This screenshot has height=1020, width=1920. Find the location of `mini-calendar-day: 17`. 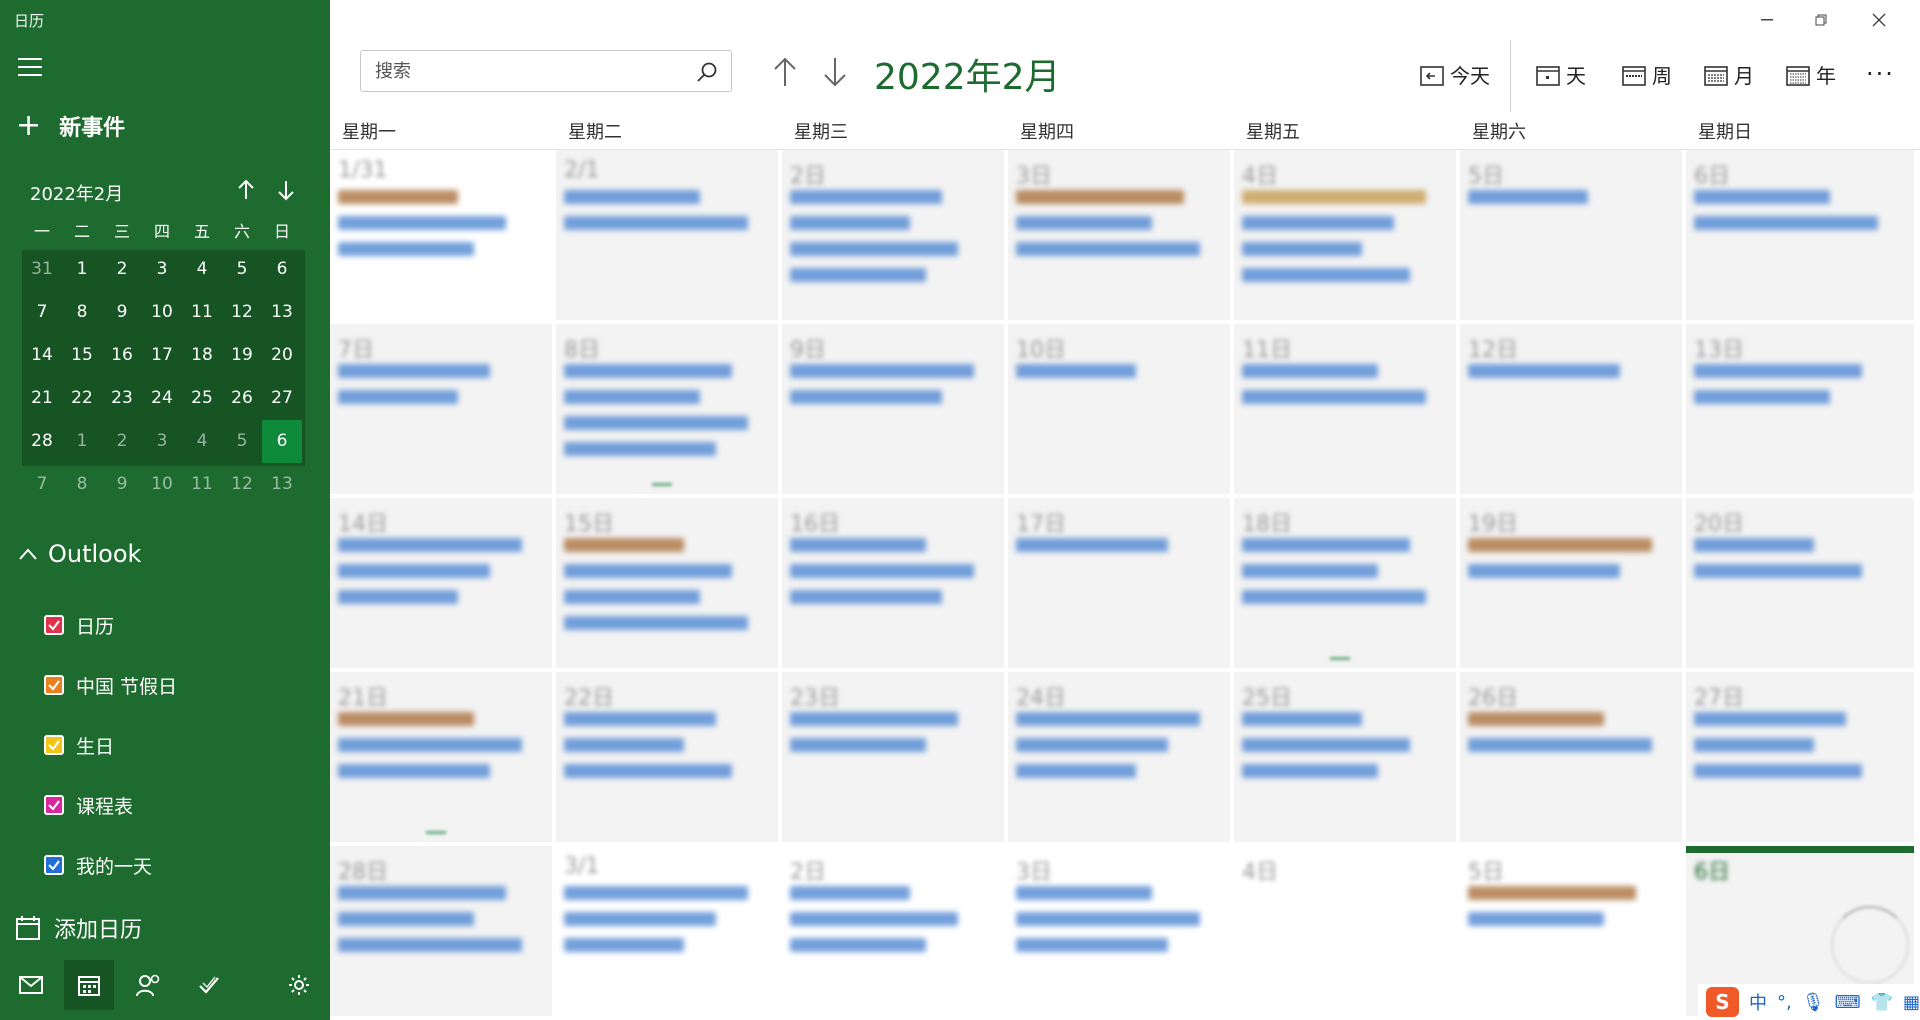

mini-calendar-day: 17 is located at coordinates (162, 355).